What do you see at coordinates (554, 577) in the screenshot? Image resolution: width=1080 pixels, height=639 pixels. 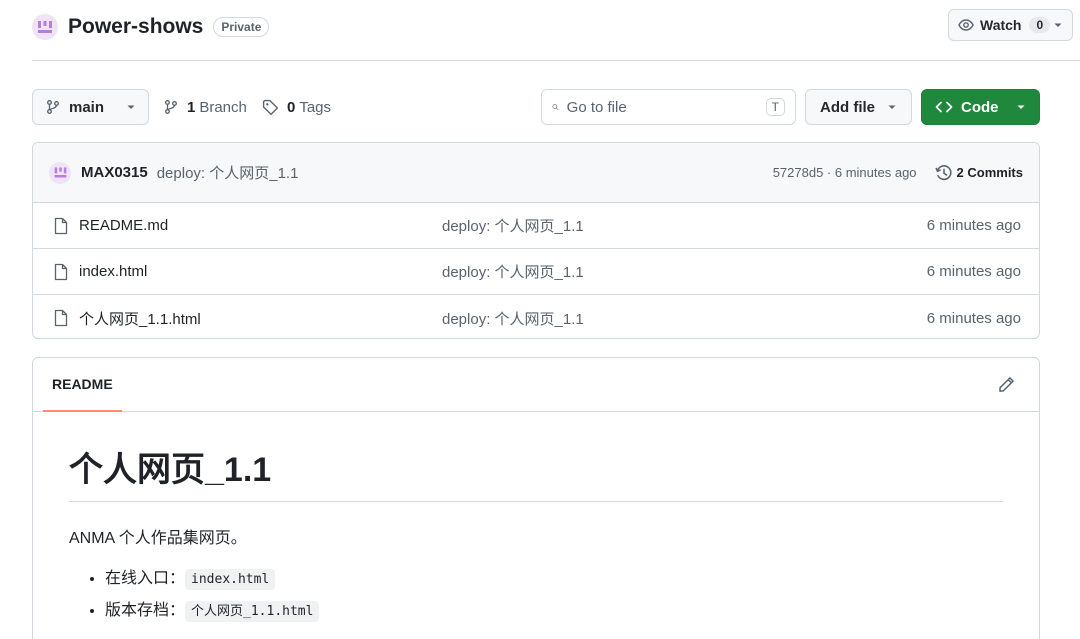 I see `list-item: 在线入口：index.html` at bounding box center [554, 577].